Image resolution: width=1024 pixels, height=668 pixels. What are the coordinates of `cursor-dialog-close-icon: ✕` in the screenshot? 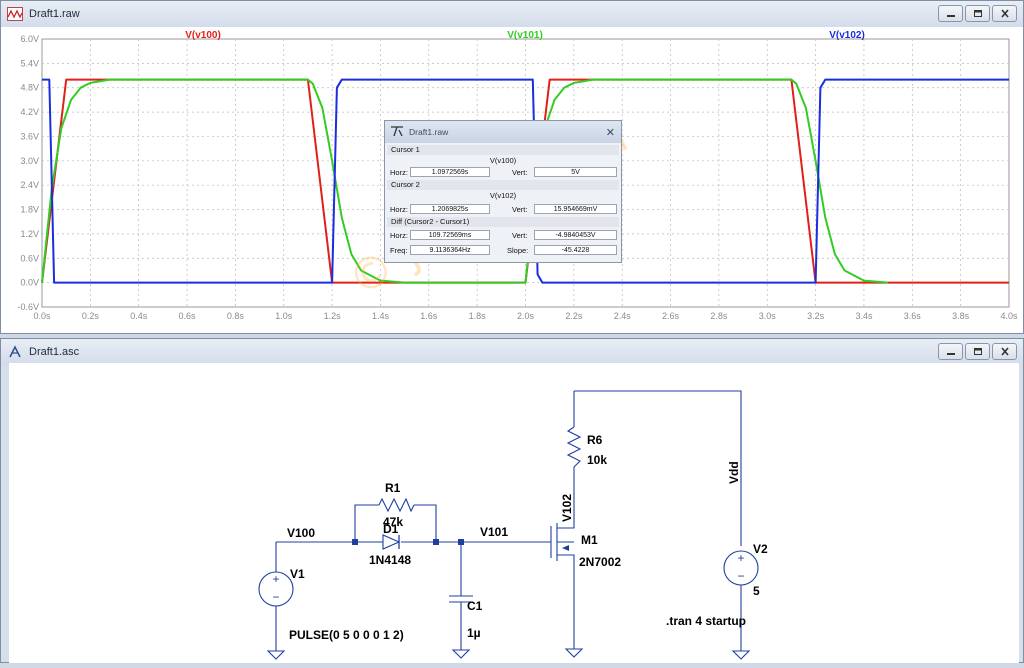 It's located at (610, 132).